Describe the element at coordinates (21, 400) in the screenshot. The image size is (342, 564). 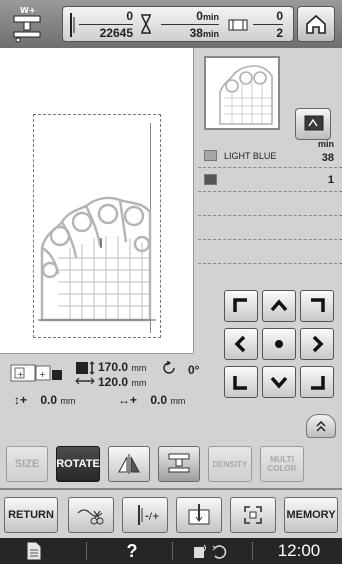
I see `vertical-offset-icon: ↕+` at that location.